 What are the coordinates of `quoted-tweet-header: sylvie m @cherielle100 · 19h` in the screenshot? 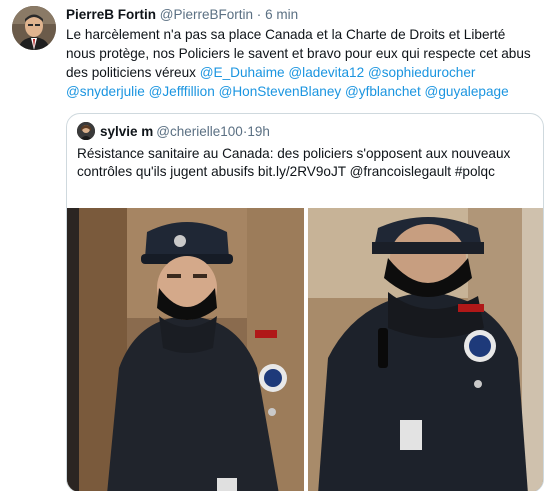 It's located at (173, 131).